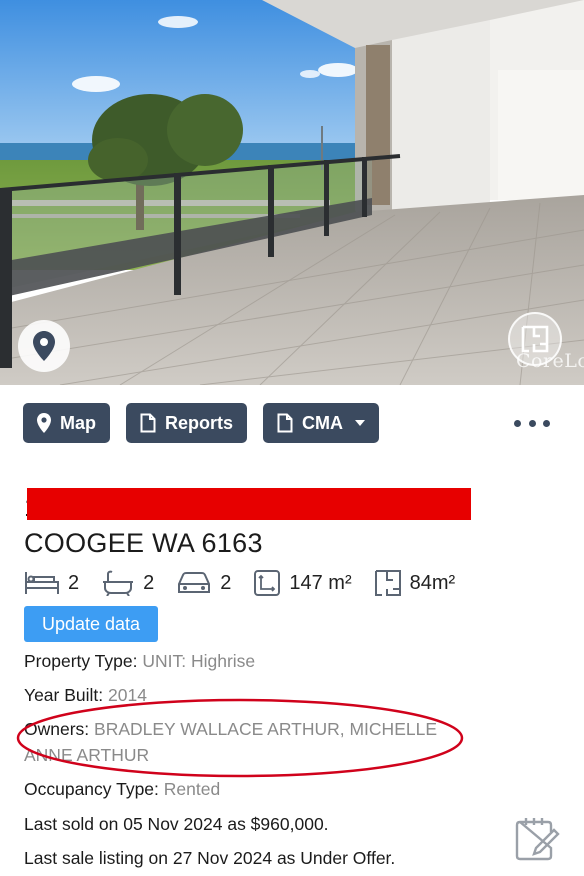  What do you see at coordinates (149, 582) in the screenshot?
I see `bathrooms-count: 2` at bounding box center [149, 582].